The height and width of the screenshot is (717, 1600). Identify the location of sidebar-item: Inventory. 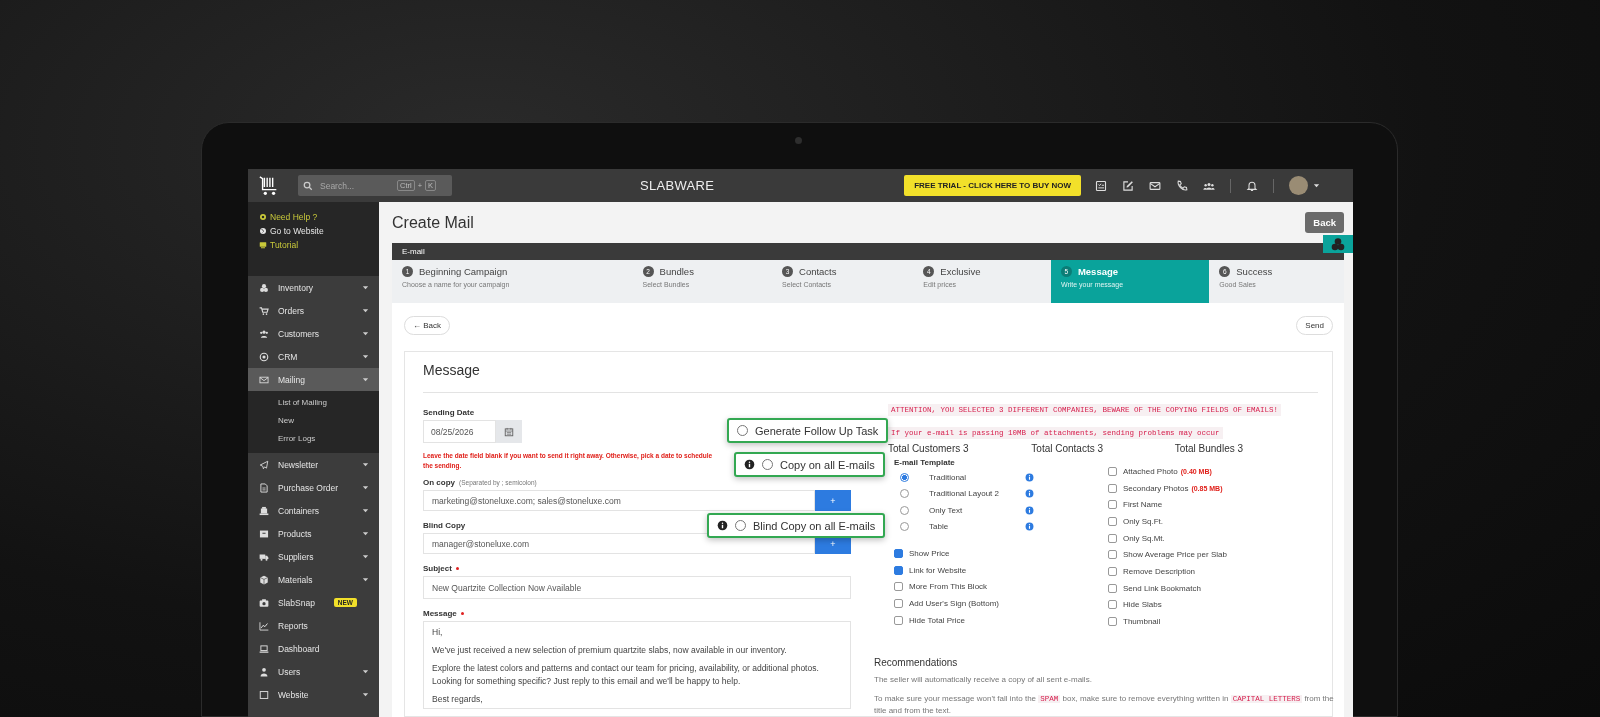
(313, 287).